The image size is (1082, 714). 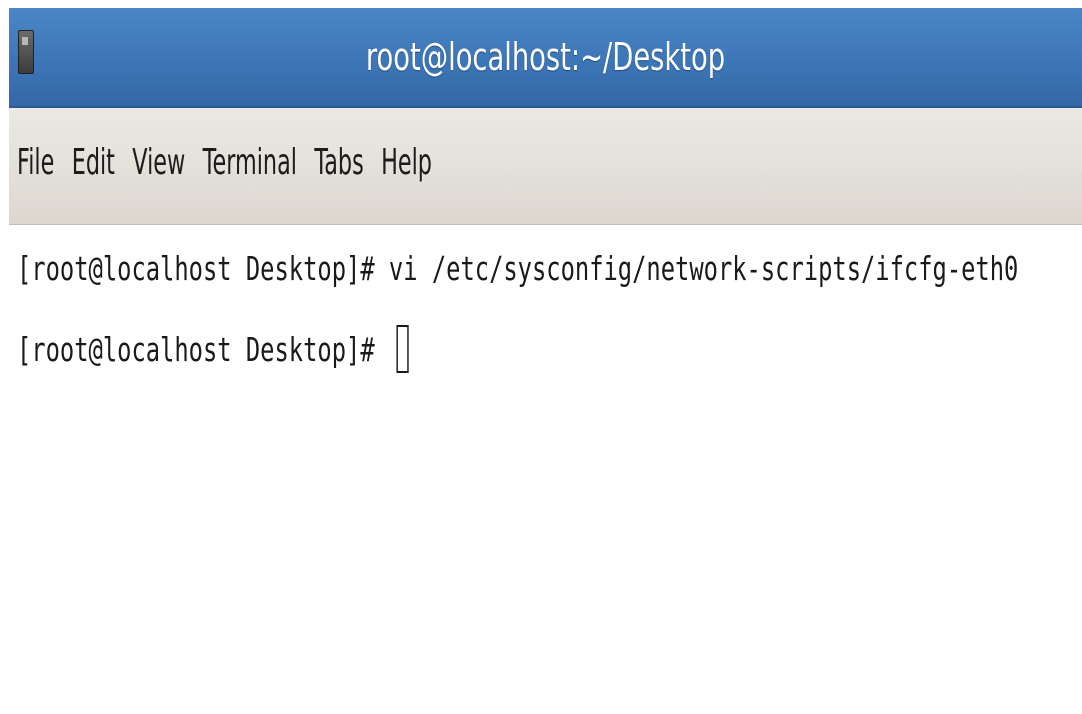 What do you see at coordinates (35, 162) in the screenshot?
I see `menu-file: File` at bounding box center [35, 162].